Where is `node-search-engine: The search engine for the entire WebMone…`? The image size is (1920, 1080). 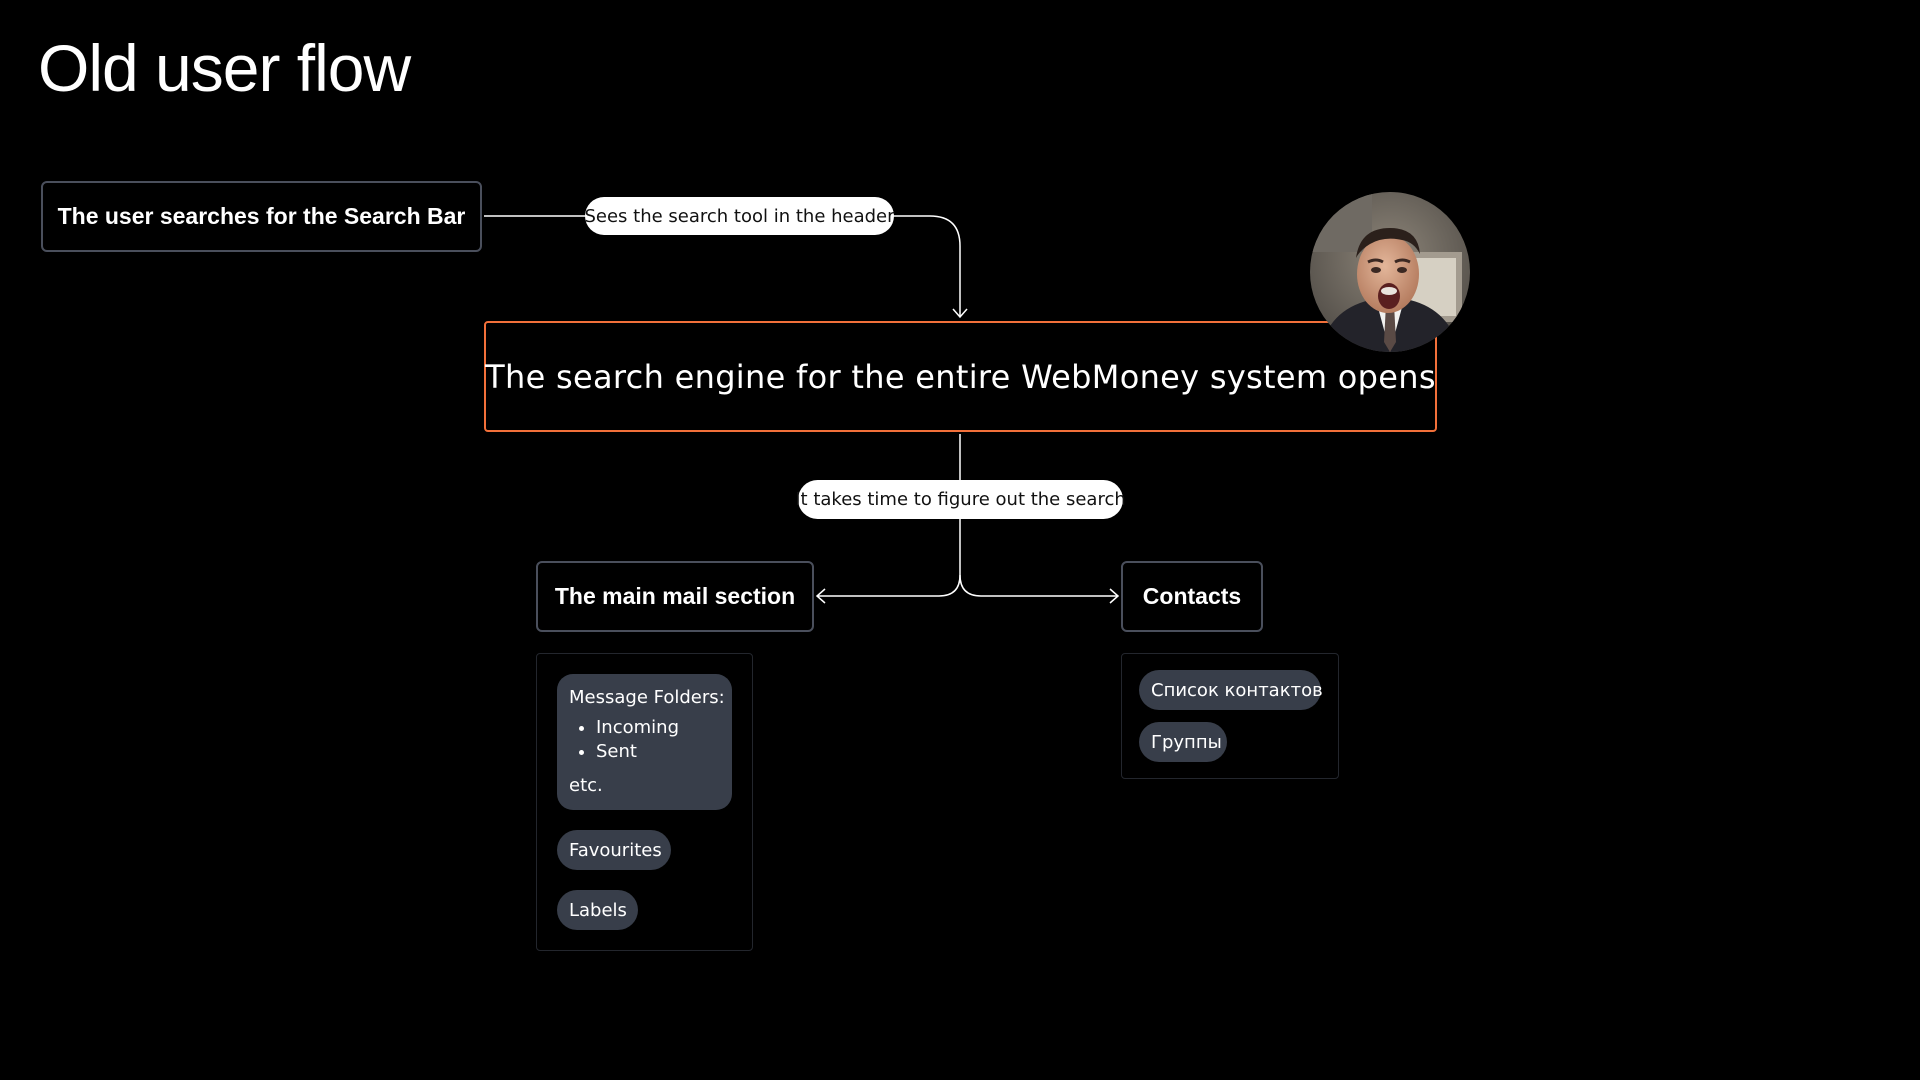 node-search-engine: The search engine for the entire WebMone… is located at coordinates (960, 376).